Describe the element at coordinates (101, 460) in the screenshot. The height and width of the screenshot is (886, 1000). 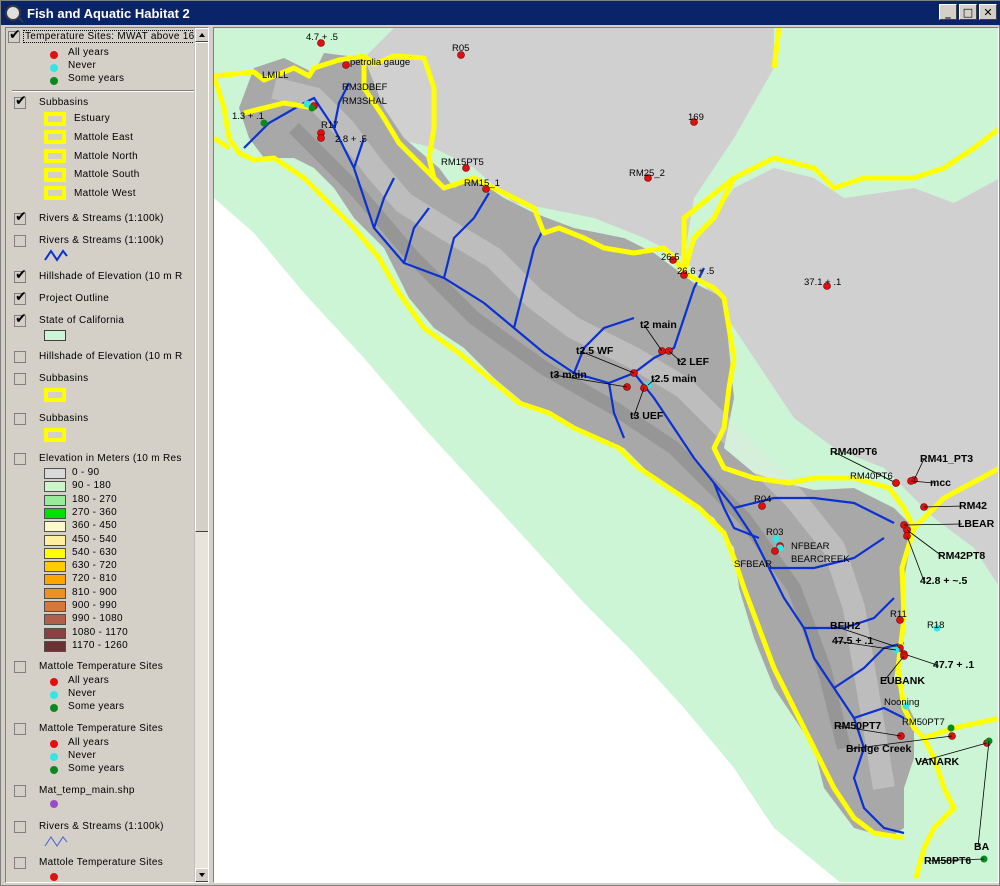
I see `layer-row: Elevation in Meters (10 m Res` at that location.